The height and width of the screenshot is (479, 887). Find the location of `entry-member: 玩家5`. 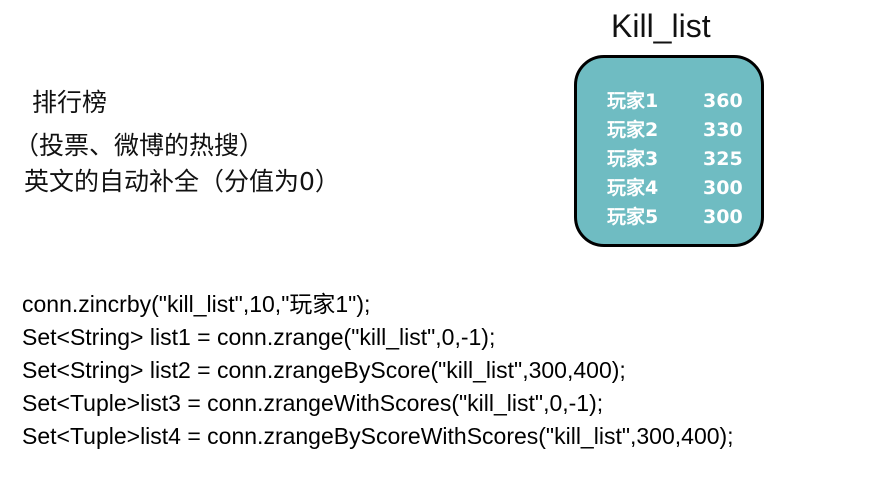

entry-member: 玩家5 is located at coordinates (633, 217).